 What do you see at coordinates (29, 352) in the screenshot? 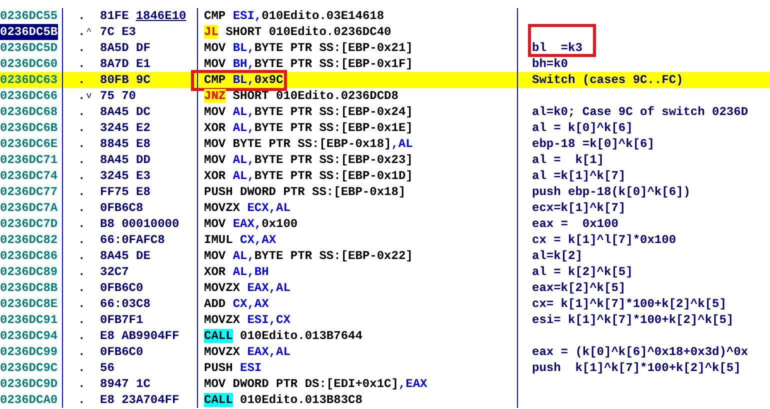
I see `address-cell: 0236DC99` at bounding box center [29, 352].